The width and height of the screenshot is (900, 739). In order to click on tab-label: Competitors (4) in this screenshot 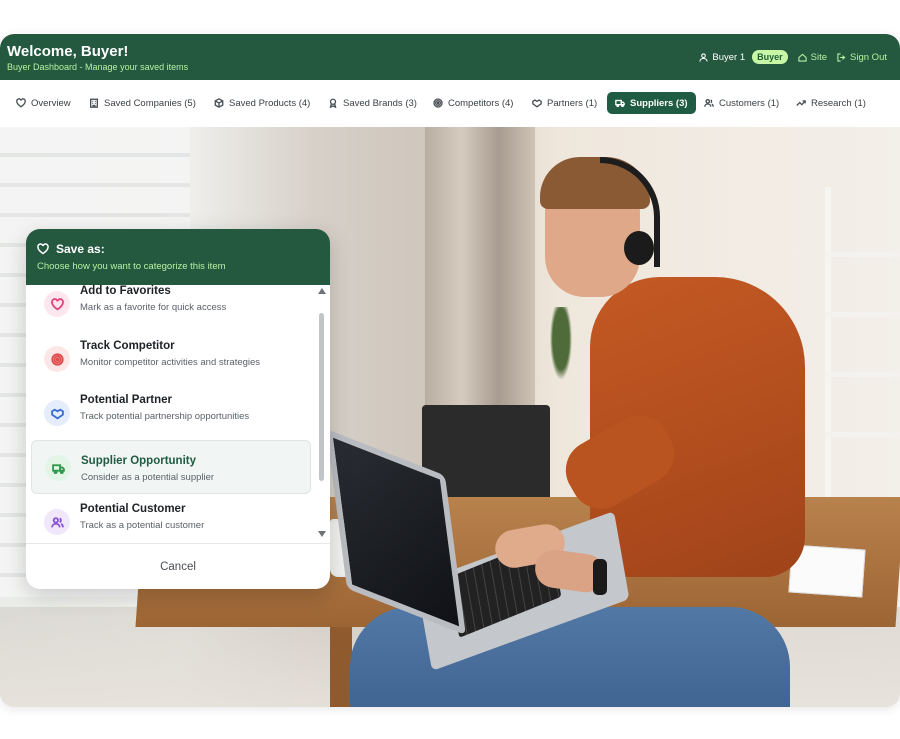, I will do `click(481, 103)`.